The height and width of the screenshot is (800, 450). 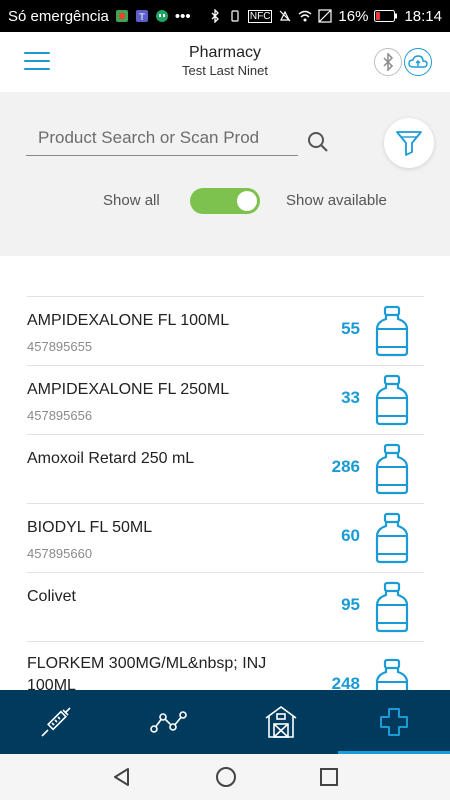 What do you see at coordinates (345, 682) in the screenshot?
I see `product-quantity: 248` at bounding box center [345, 682].